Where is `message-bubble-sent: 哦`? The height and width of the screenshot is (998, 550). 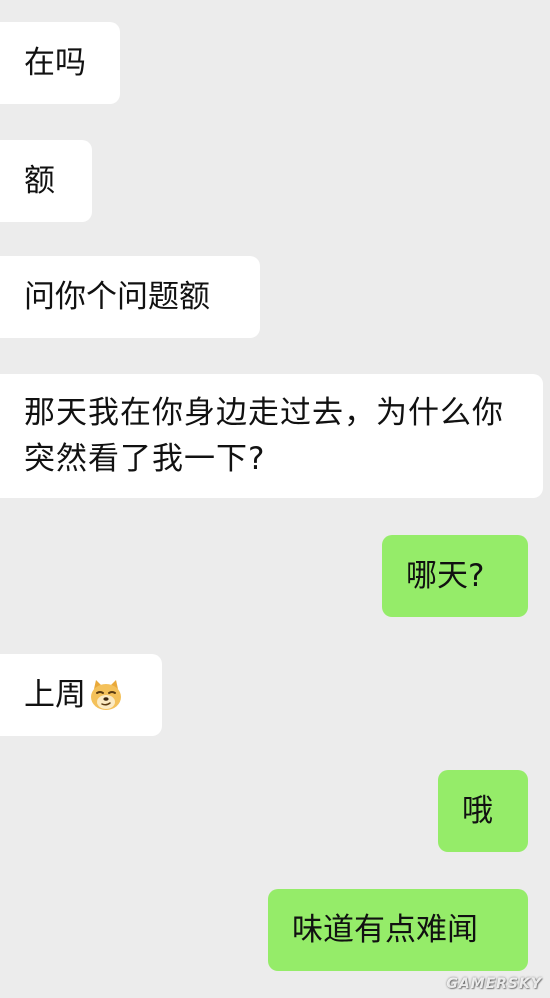
message-bubble-sent: 哦 is located at coordinates (483, 811).